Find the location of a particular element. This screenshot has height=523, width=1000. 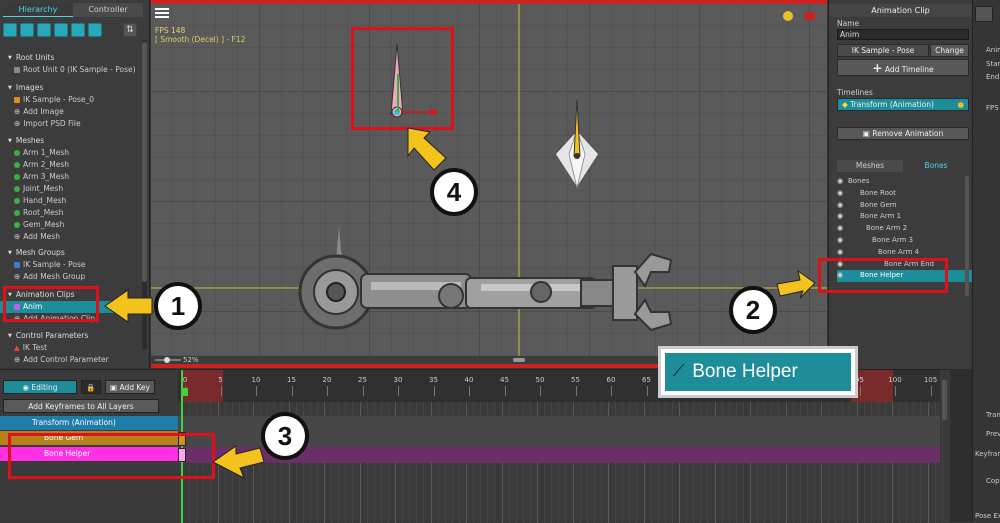

item-label: IK Test is located at coordinates (35, 347).